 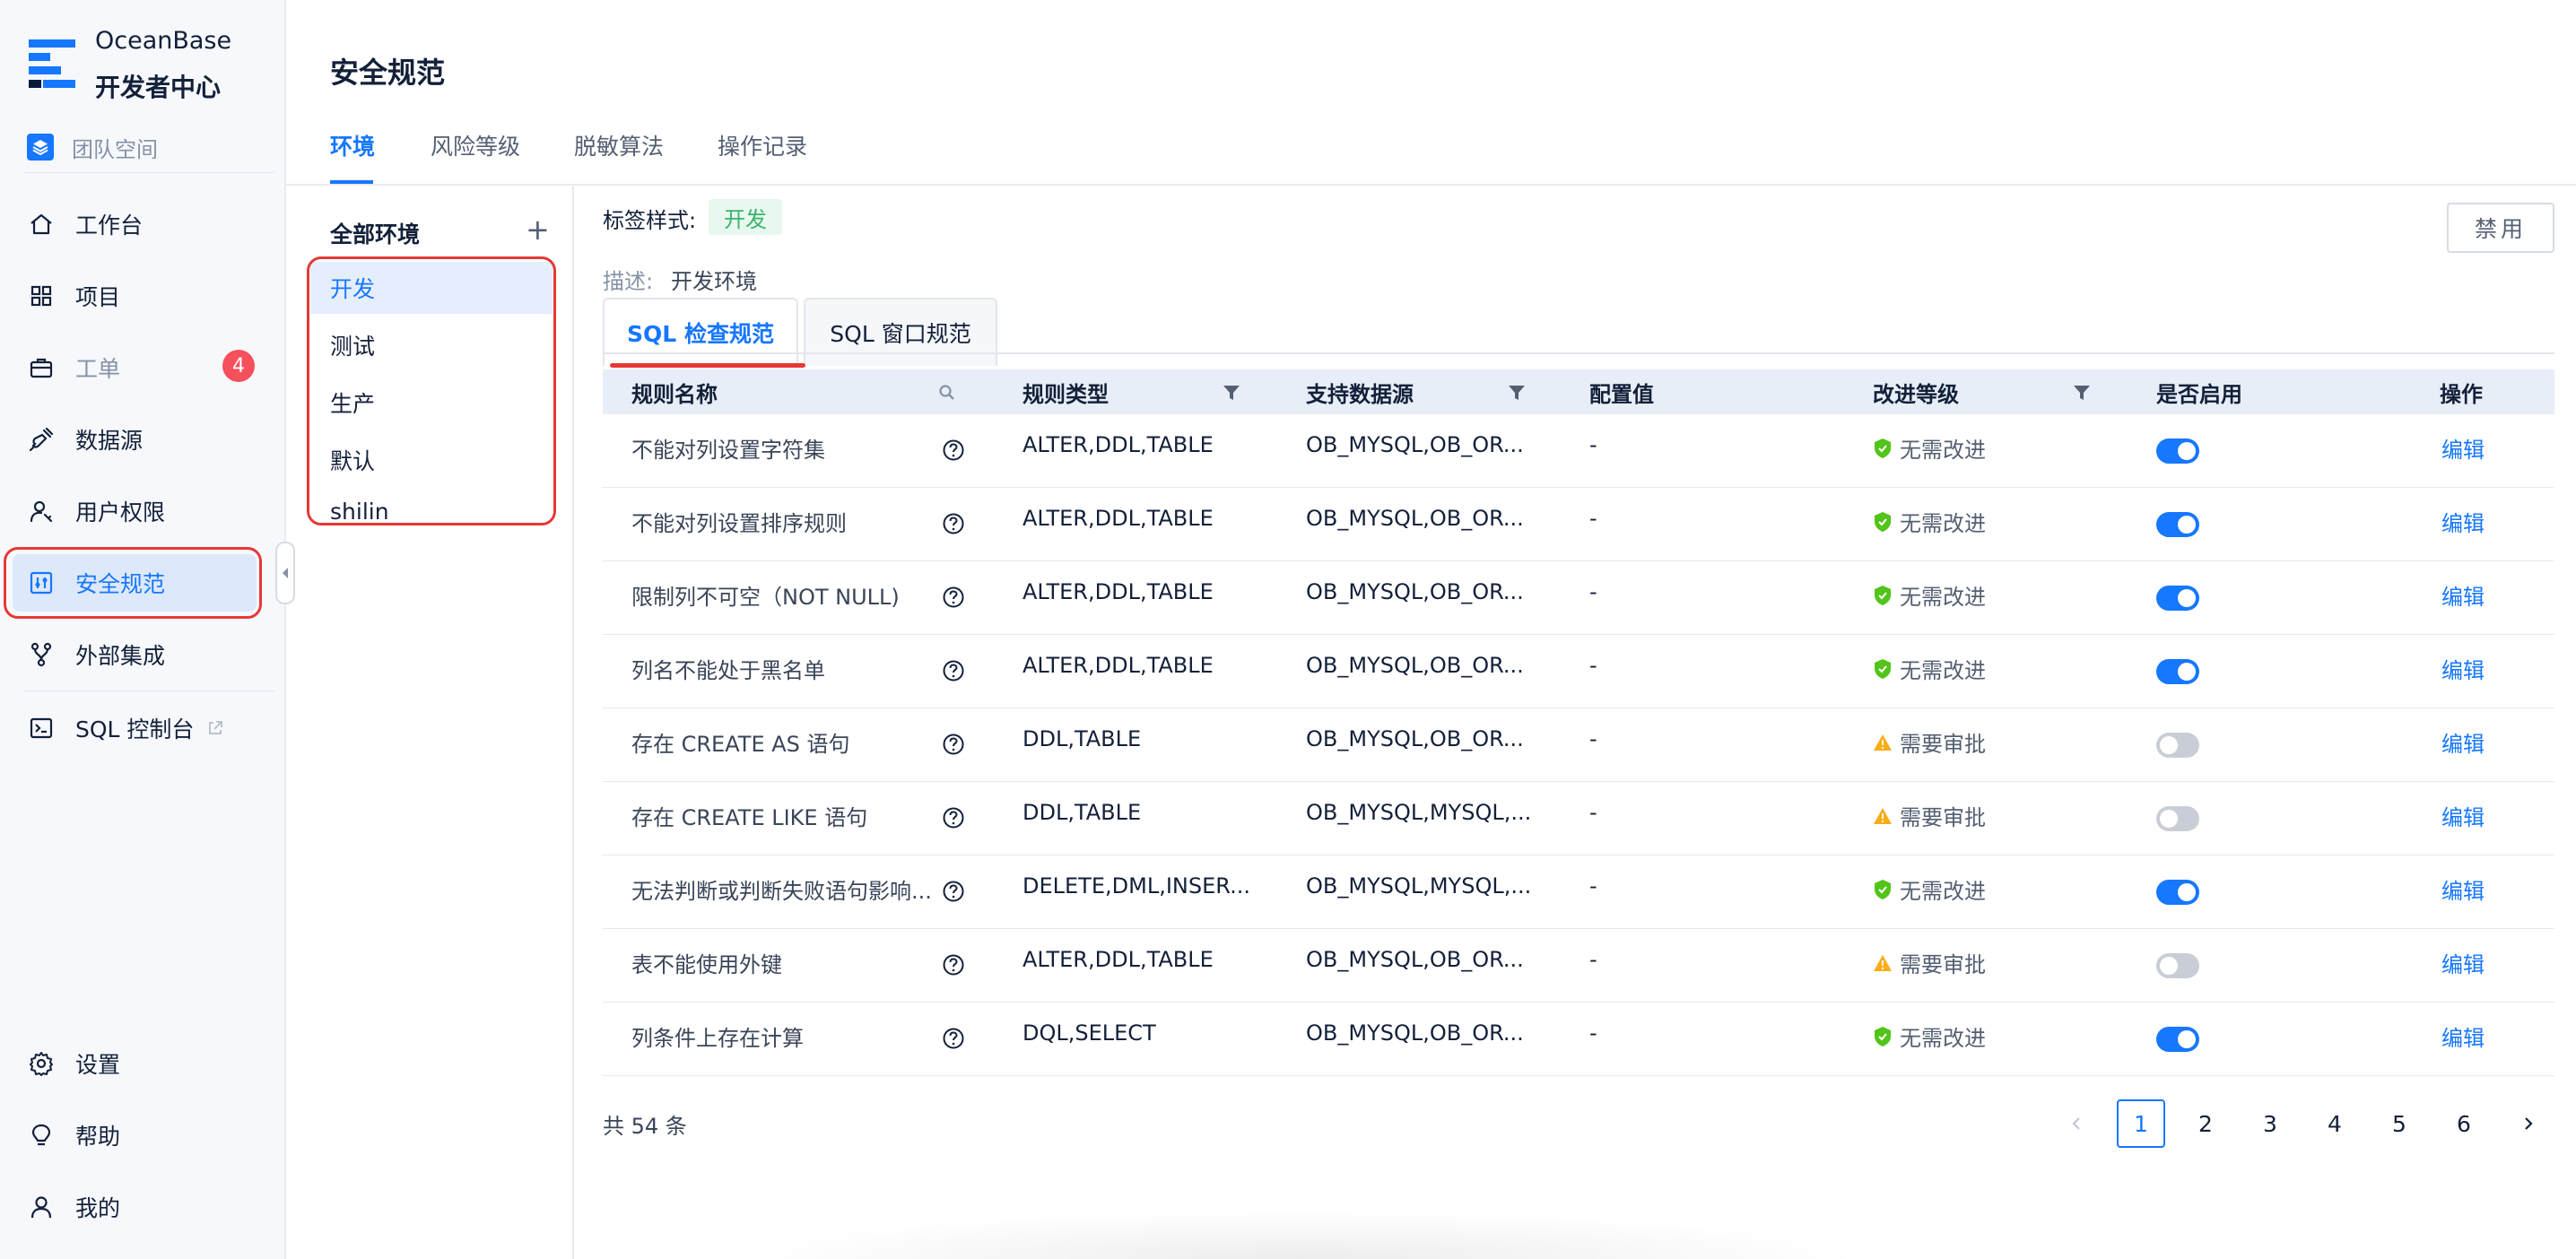 I want to click on page-2: 2, so click(x=2205, y=1123).